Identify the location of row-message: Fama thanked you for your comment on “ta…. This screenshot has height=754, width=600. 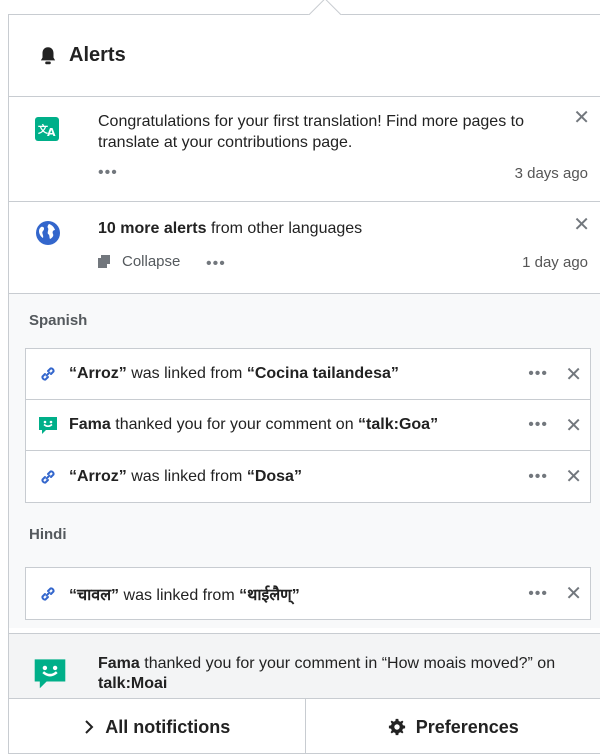
(254, 424).